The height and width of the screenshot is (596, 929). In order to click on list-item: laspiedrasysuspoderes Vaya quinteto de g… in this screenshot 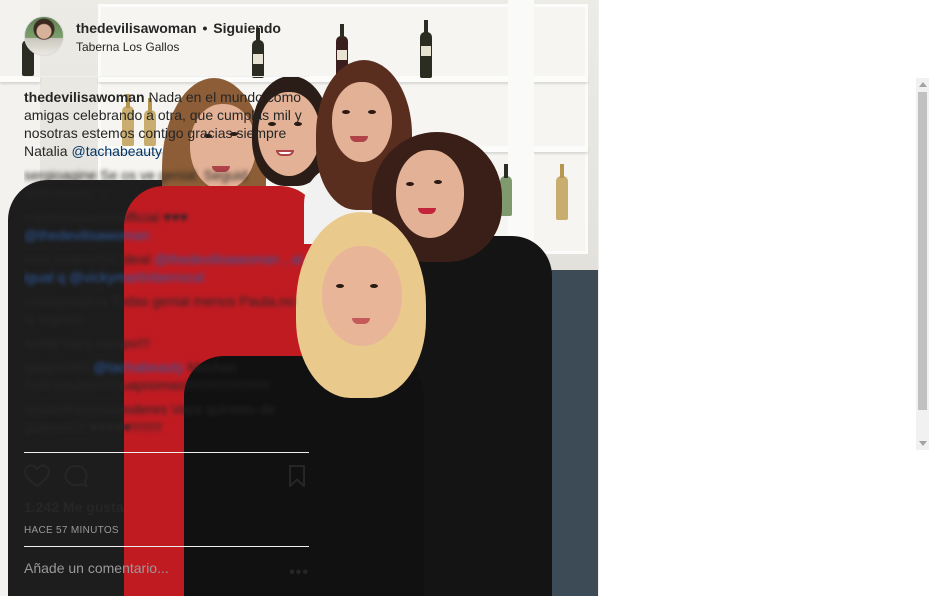, I will do `click(165, 418)`.